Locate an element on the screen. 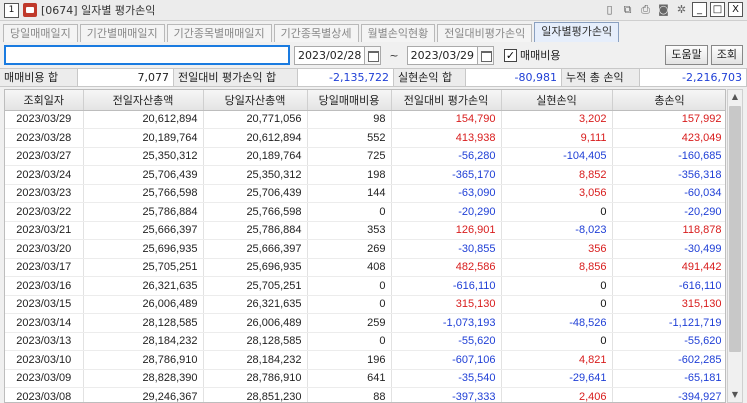 The width and height of the screenshot is (747, 403). scroll-thumb is located at coordinates (735, 229).